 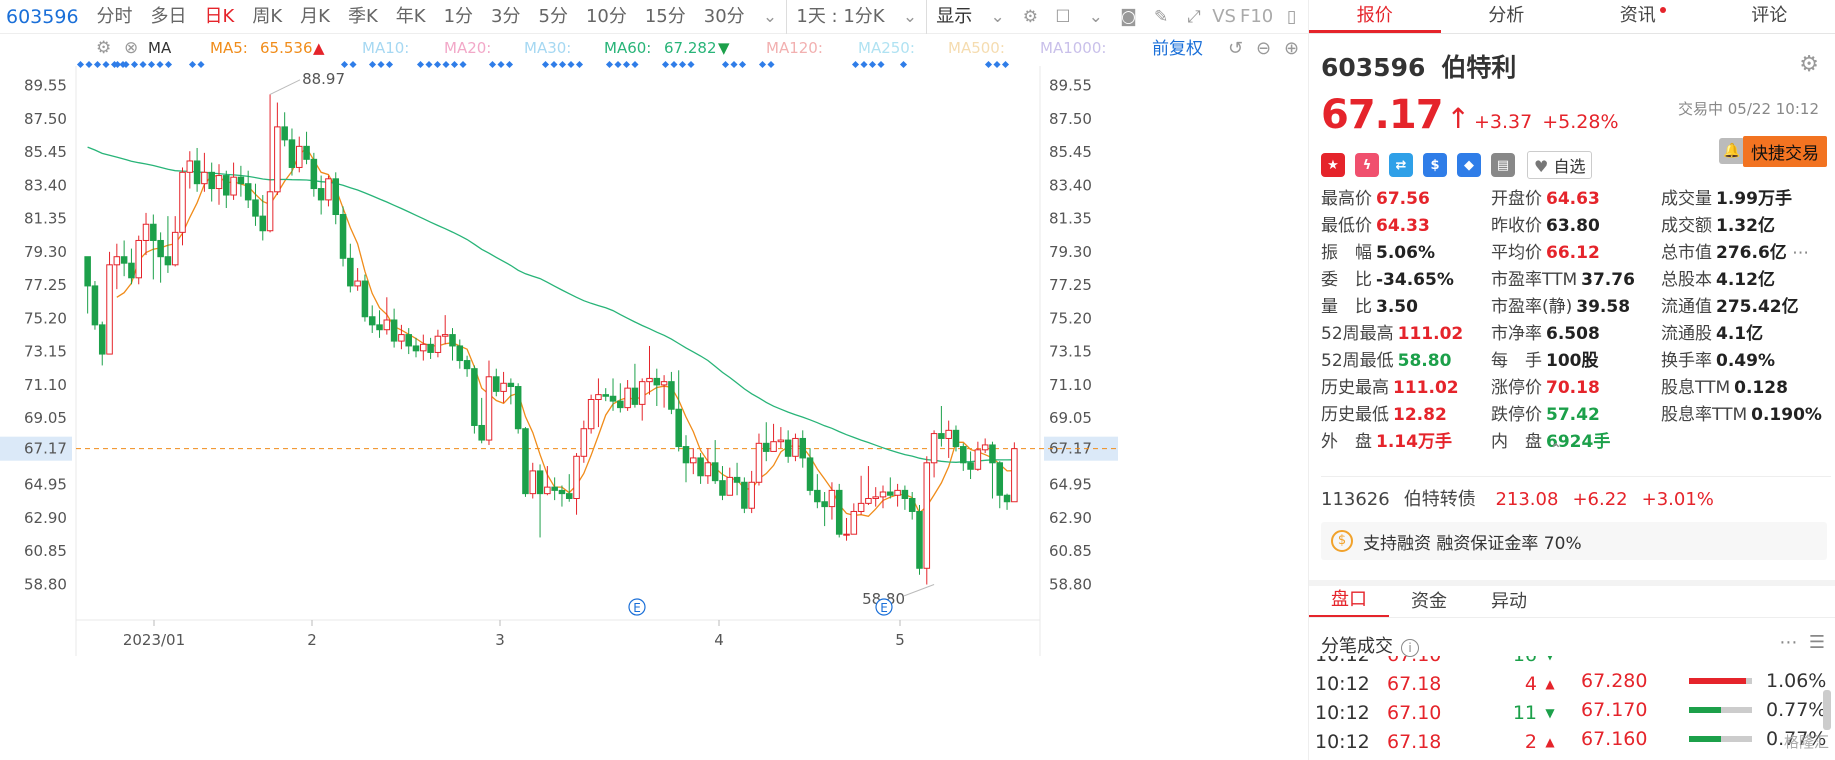 I want to click on convertible-bond-row: 113626 伯特转债 213.08 +6.22 +3.01%, so click(x=1576, y=493).